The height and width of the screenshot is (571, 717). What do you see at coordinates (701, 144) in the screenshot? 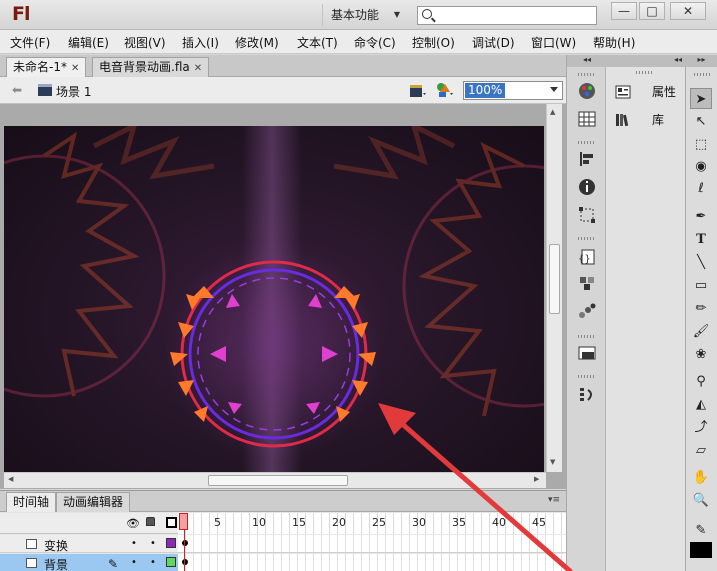
I see `free-transform-tool-icon: ⬚` at bounding box center [701, 144].